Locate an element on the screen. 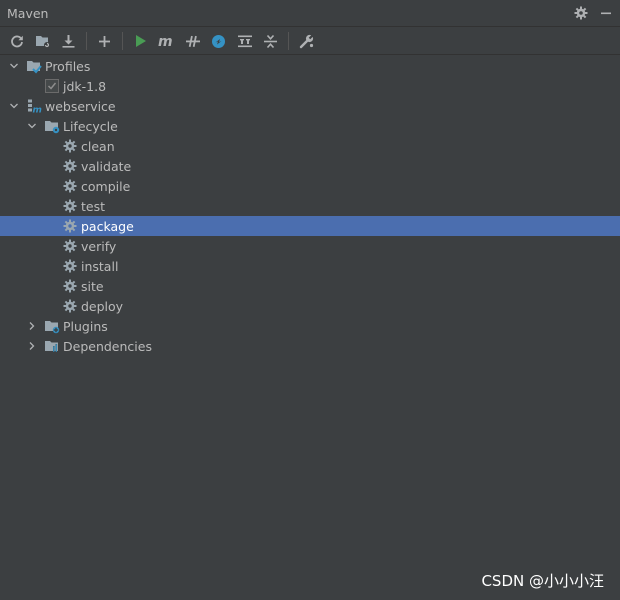  dependencies-folder-icon is located at coordinates (52, 346).